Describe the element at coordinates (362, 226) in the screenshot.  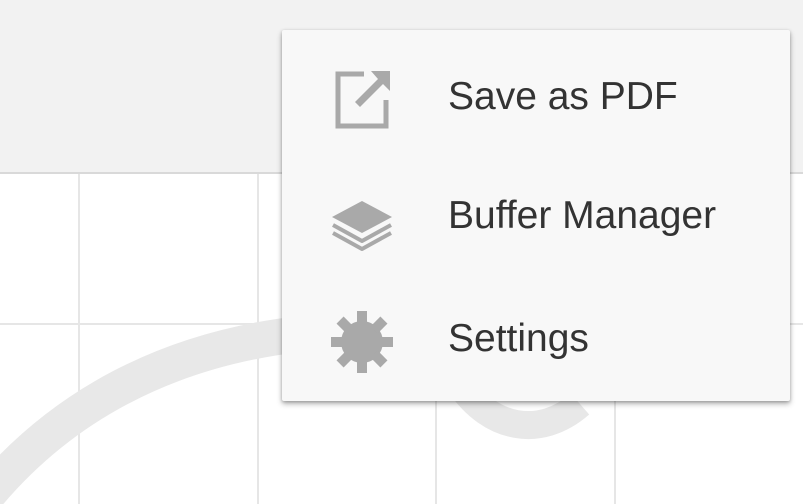
I see `layers-icon` at that location.